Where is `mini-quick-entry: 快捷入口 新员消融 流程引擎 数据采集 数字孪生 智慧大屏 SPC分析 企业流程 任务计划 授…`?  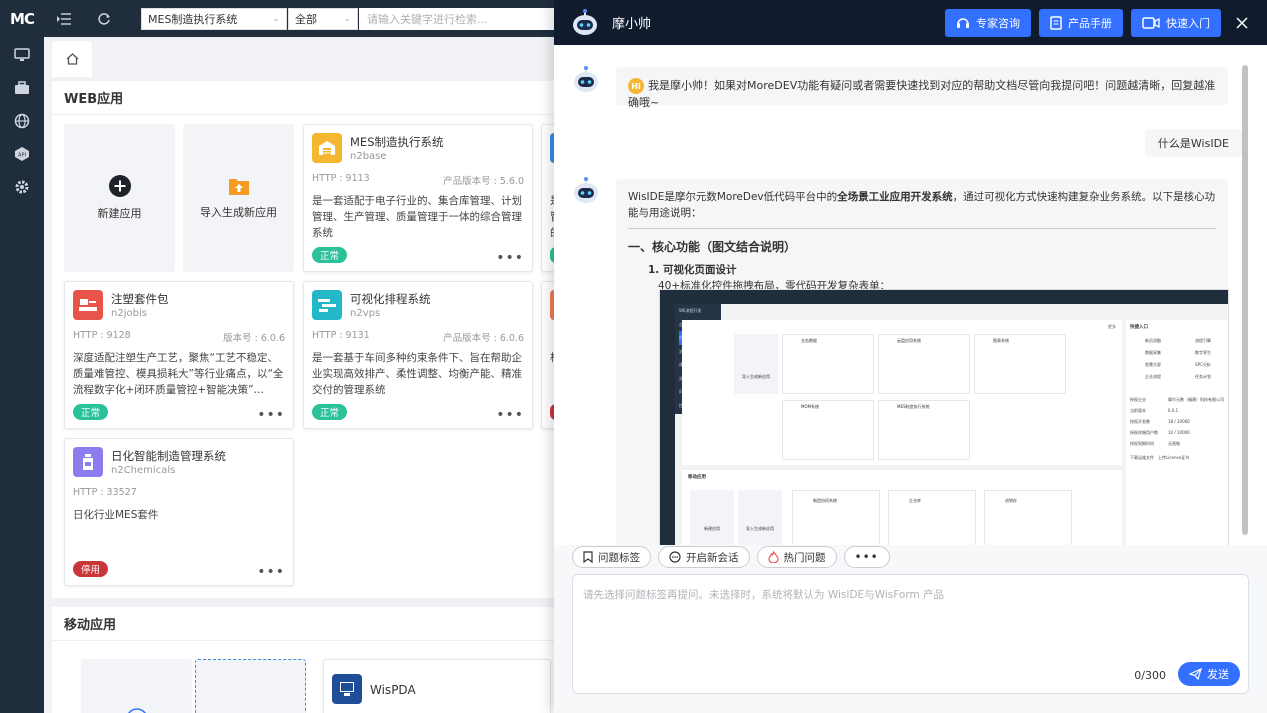 mini-quick-entry: 快捷入口 新员消融 流程引擎 数据采集 数字孪生 智慧大屏 SPC分析 企业流程 任务计划 授… is located at coordinates (1177, 432).